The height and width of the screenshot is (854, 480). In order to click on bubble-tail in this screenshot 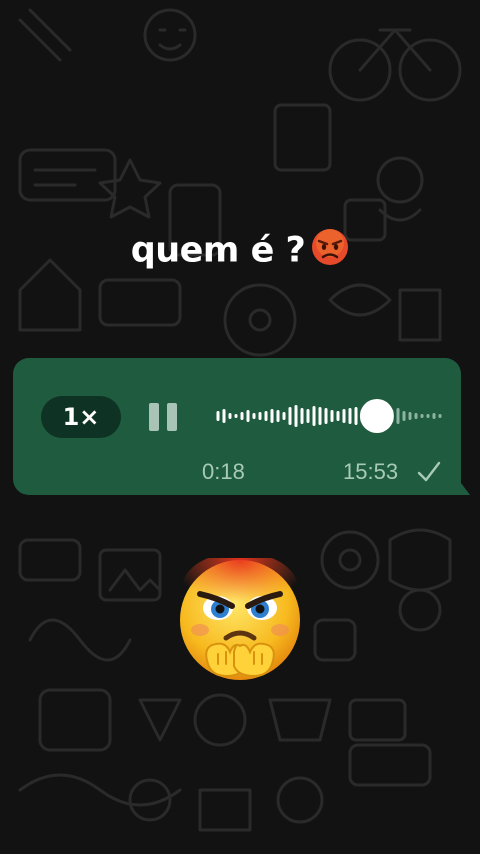, I will do `click(464, 487)`.